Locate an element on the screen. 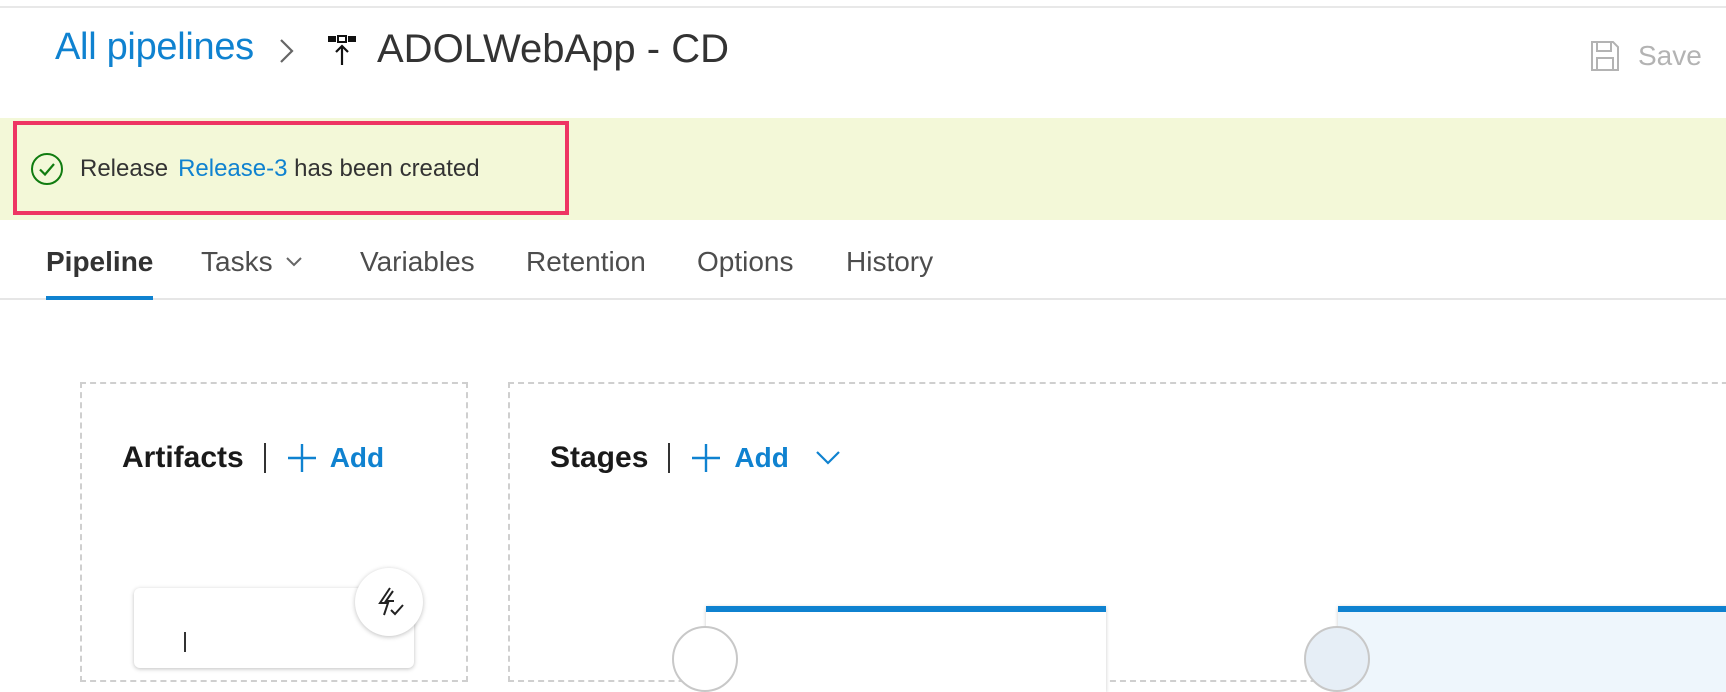  save-label: Save is located at coordinates (1670, 55).